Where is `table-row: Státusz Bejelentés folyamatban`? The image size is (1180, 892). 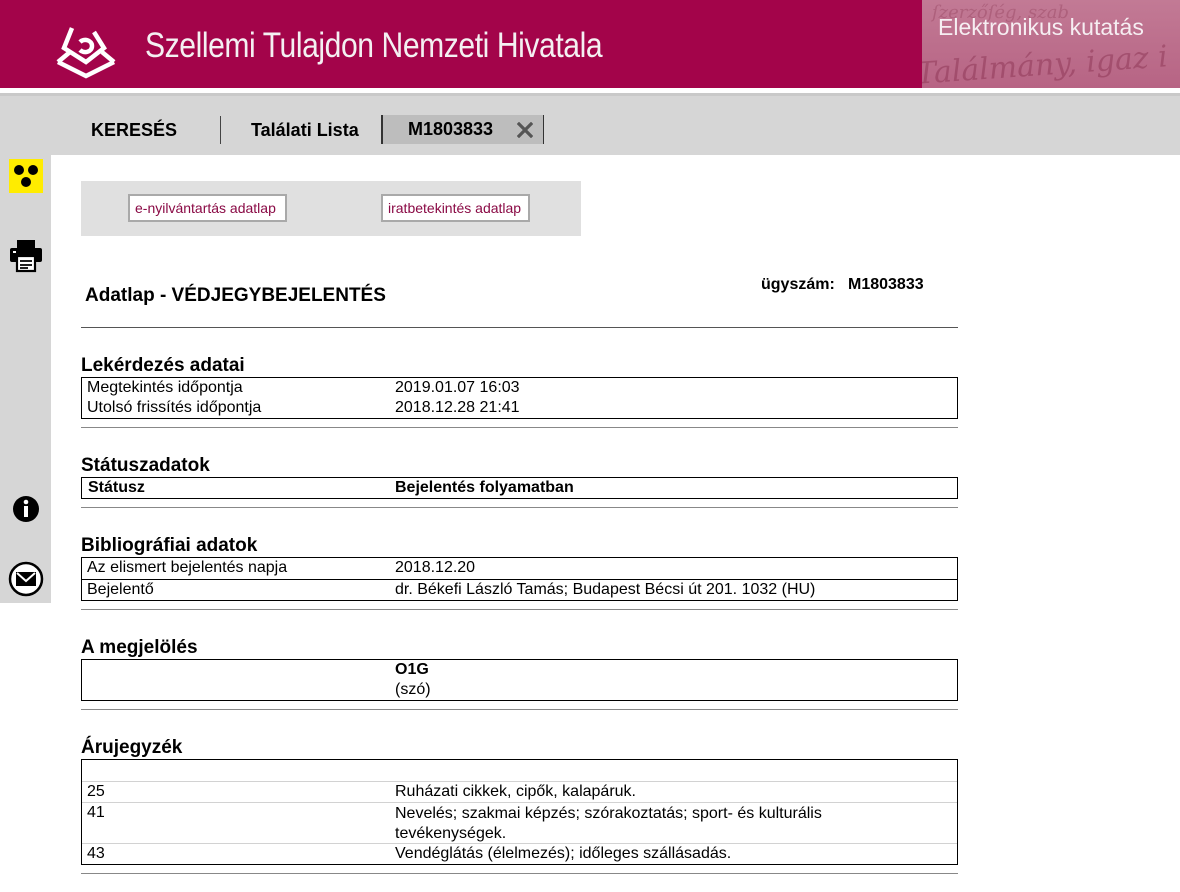
table-row: Státusz Bejelentés folyamatban is located at coordinates (519, 488).